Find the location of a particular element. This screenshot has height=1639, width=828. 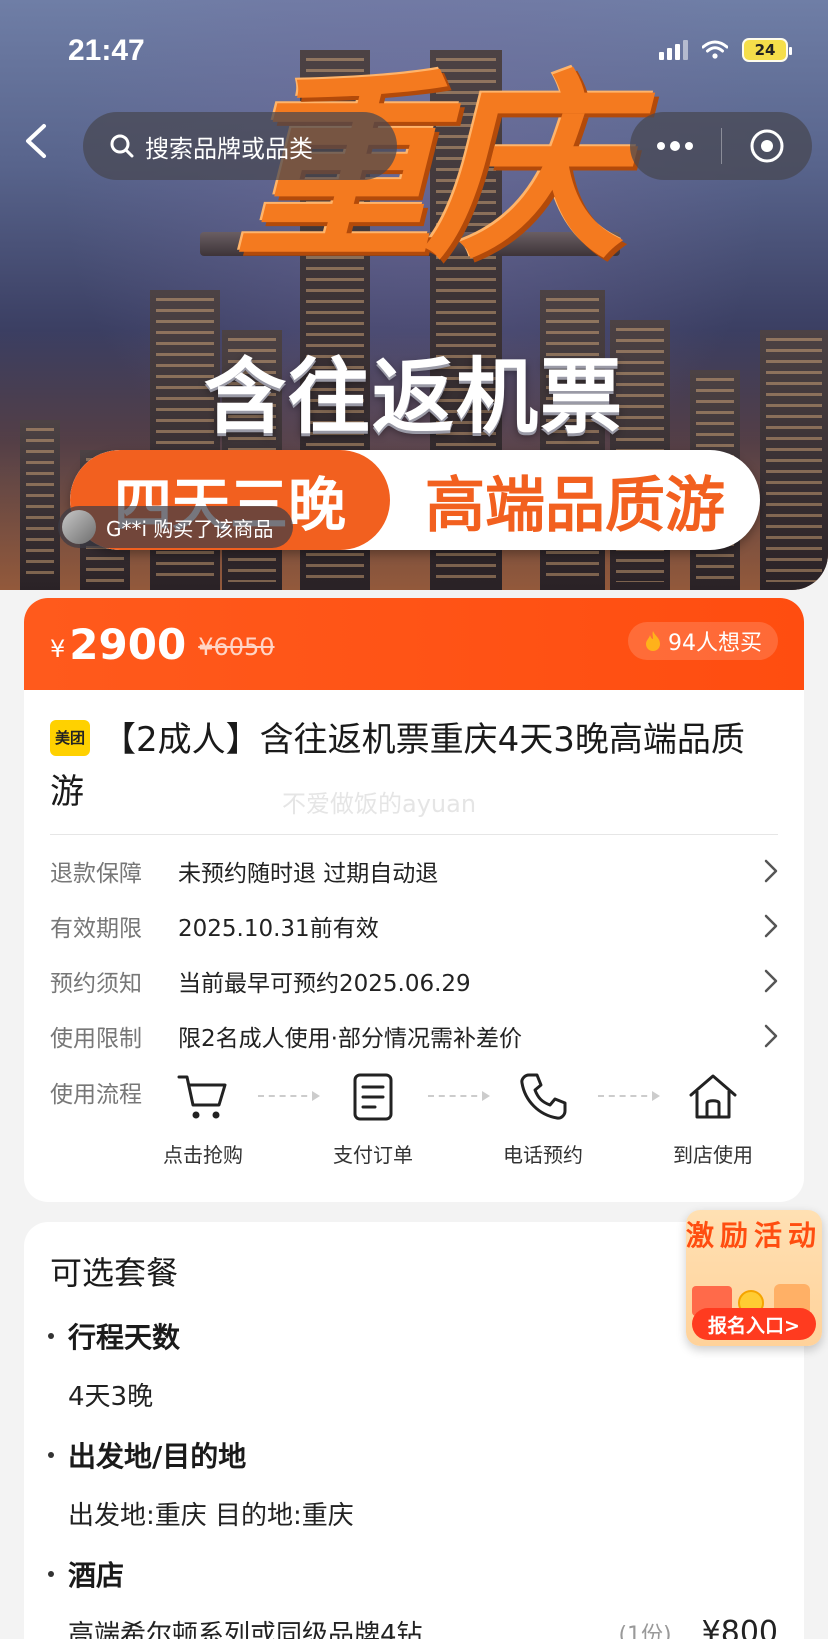

want-badge: 94人想买 is located at coordinates (703, 641).